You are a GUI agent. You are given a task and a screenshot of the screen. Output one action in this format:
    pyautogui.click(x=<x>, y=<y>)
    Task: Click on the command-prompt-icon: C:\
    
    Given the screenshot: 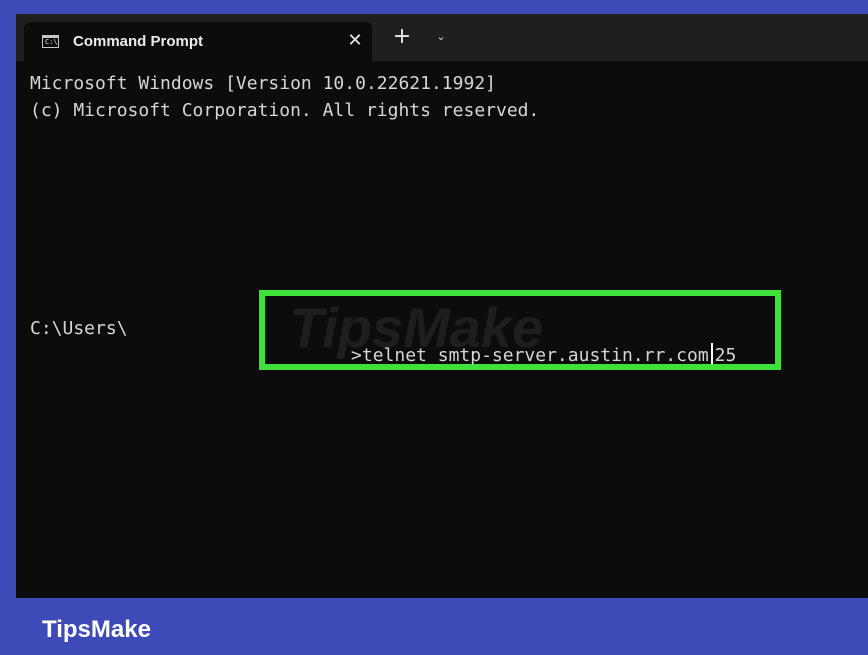 What is the action you would take?
    pyautogui.click(x=50, y=41)
    